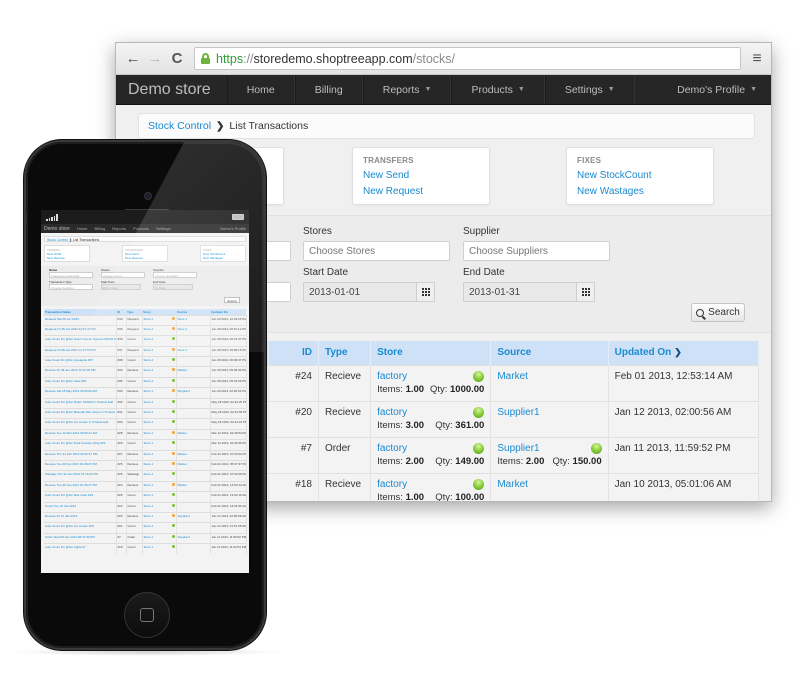 The height and width of the screenshot is (673, 800). Describe the element at coordinates (80, 486) in the screenshot. I see `phone-transaction-name: Recieve Tue 29 Jan 2013 01:38:47 PM` at that location.